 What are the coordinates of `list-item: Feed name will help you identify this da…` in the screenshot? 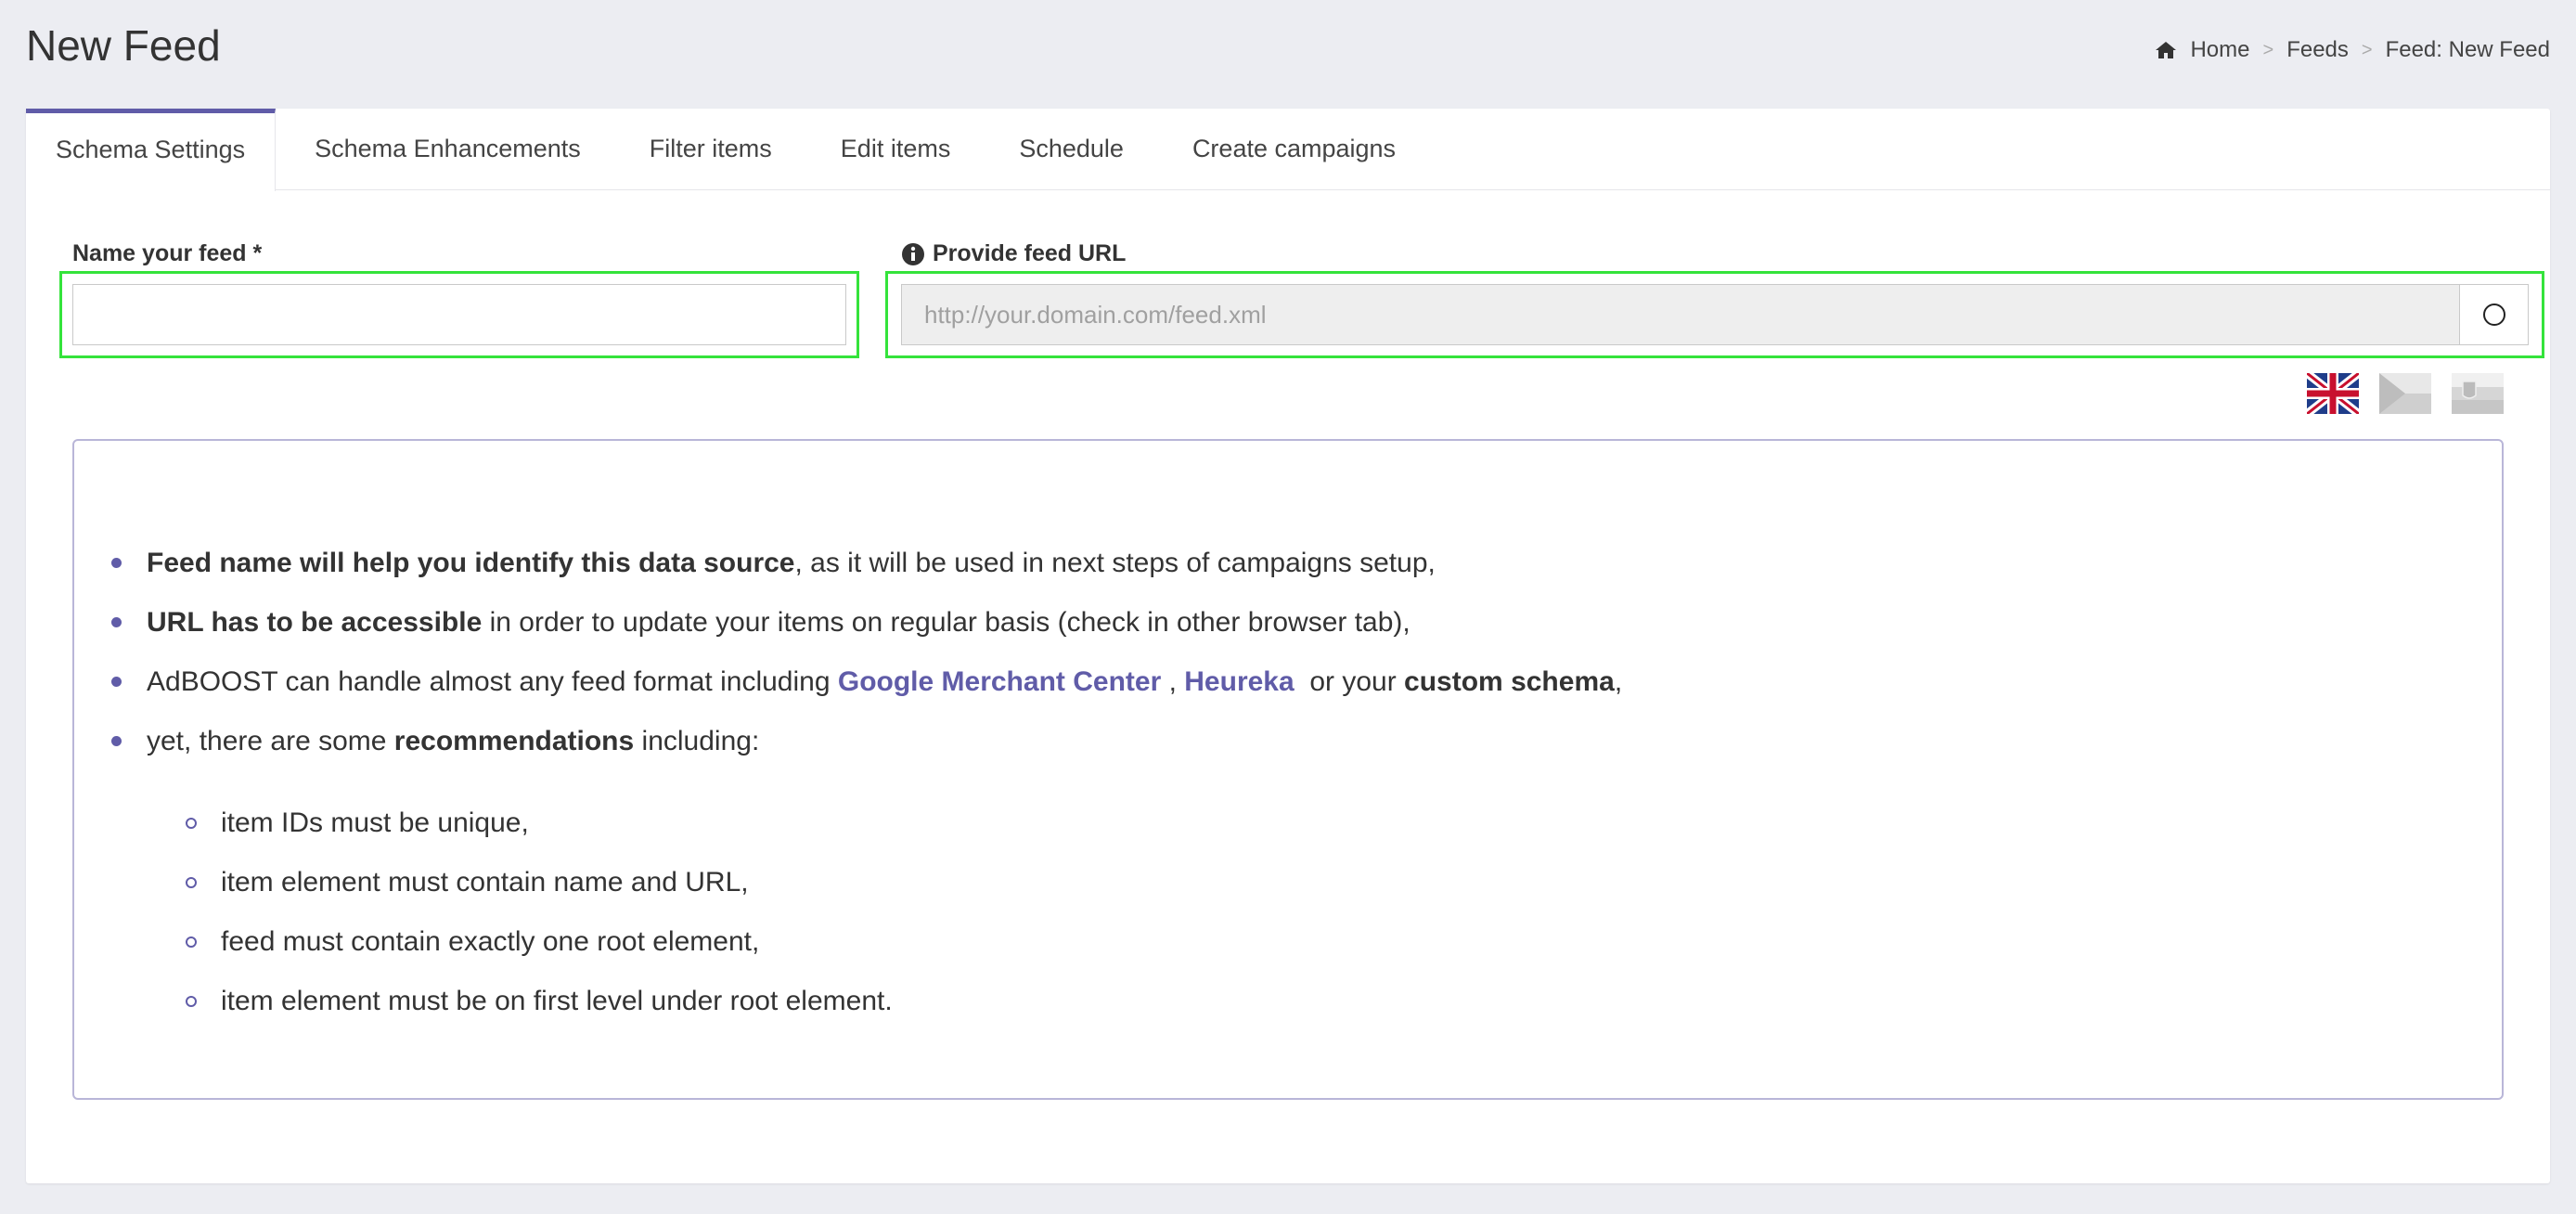 It's located at (866, 563).